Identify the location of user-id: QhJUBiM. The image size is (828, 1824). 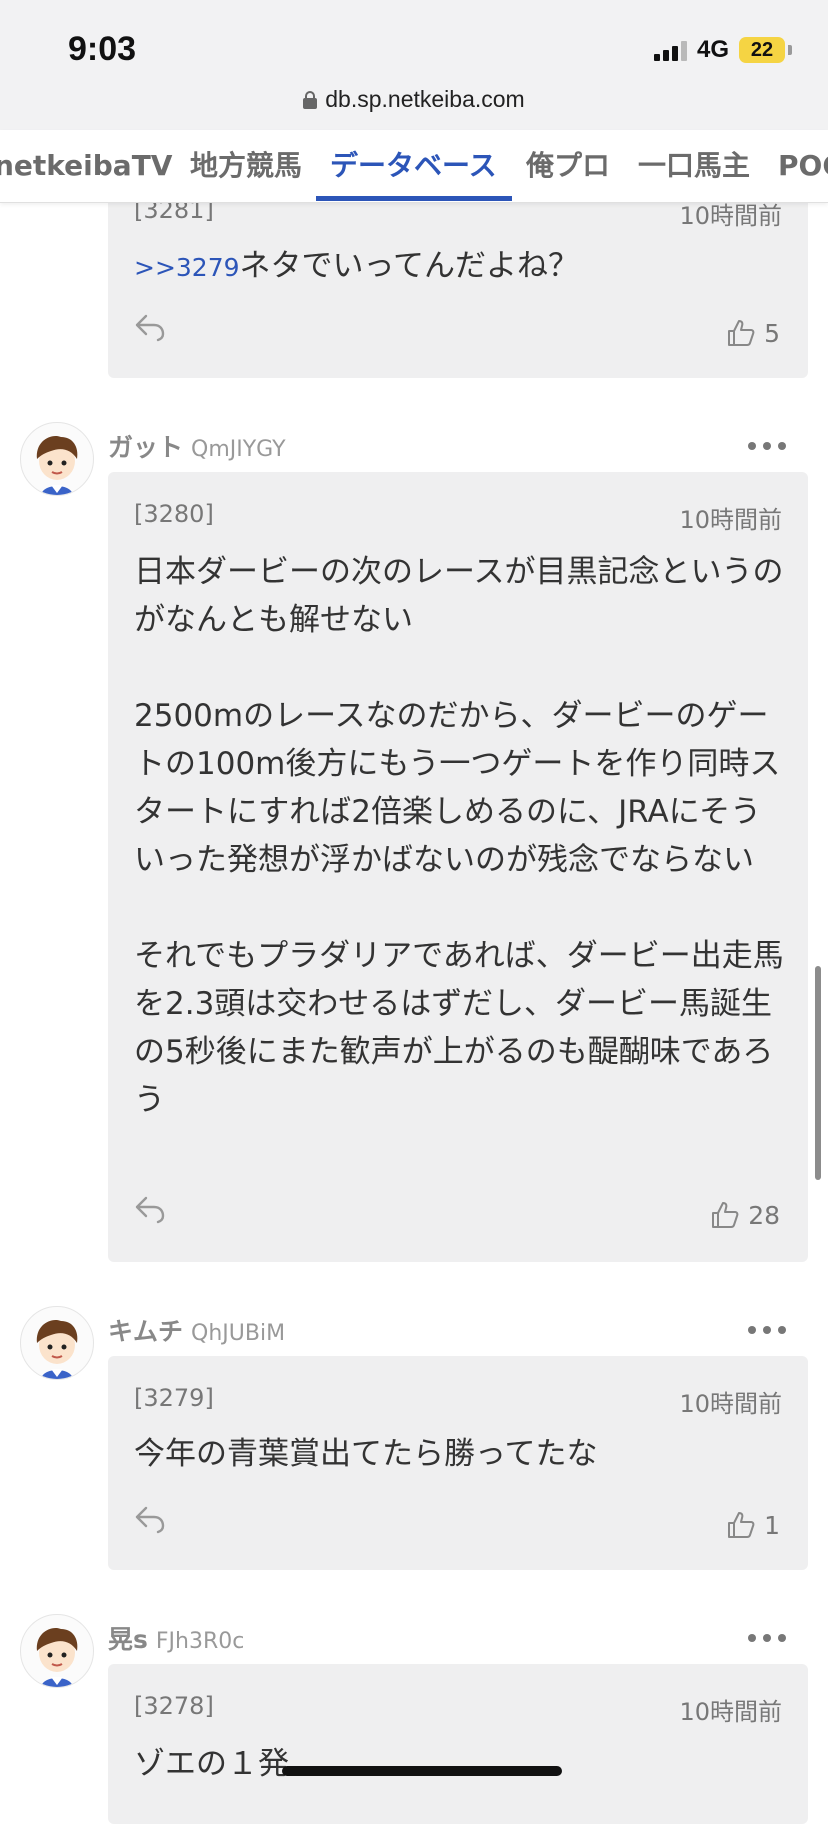
(238, 1333).